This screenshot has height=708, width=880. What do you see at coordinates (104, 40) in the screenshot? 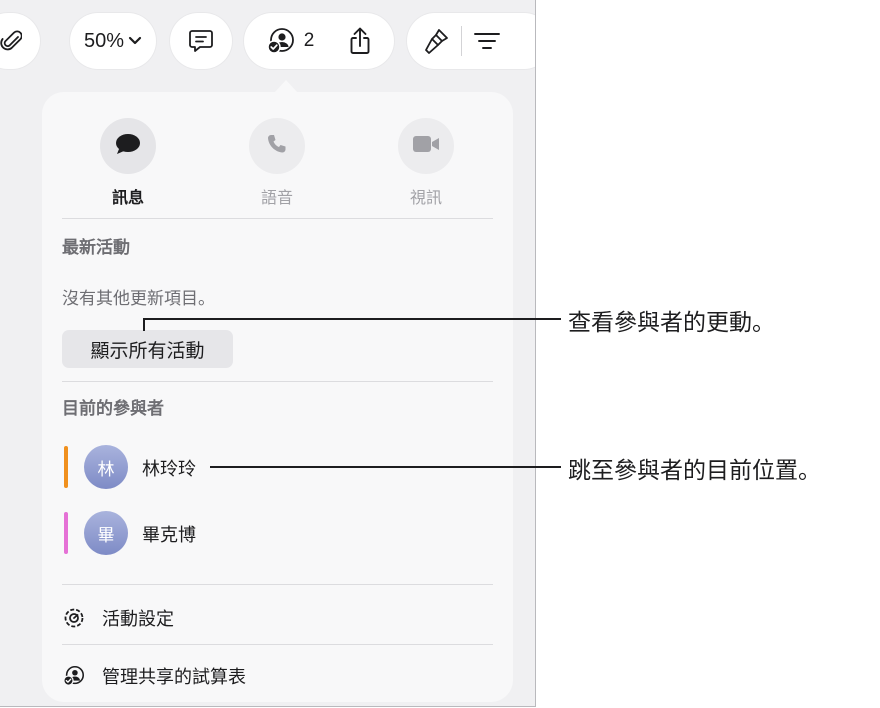
I see `zoom-level: 50%` at bounding box center [104, 40].